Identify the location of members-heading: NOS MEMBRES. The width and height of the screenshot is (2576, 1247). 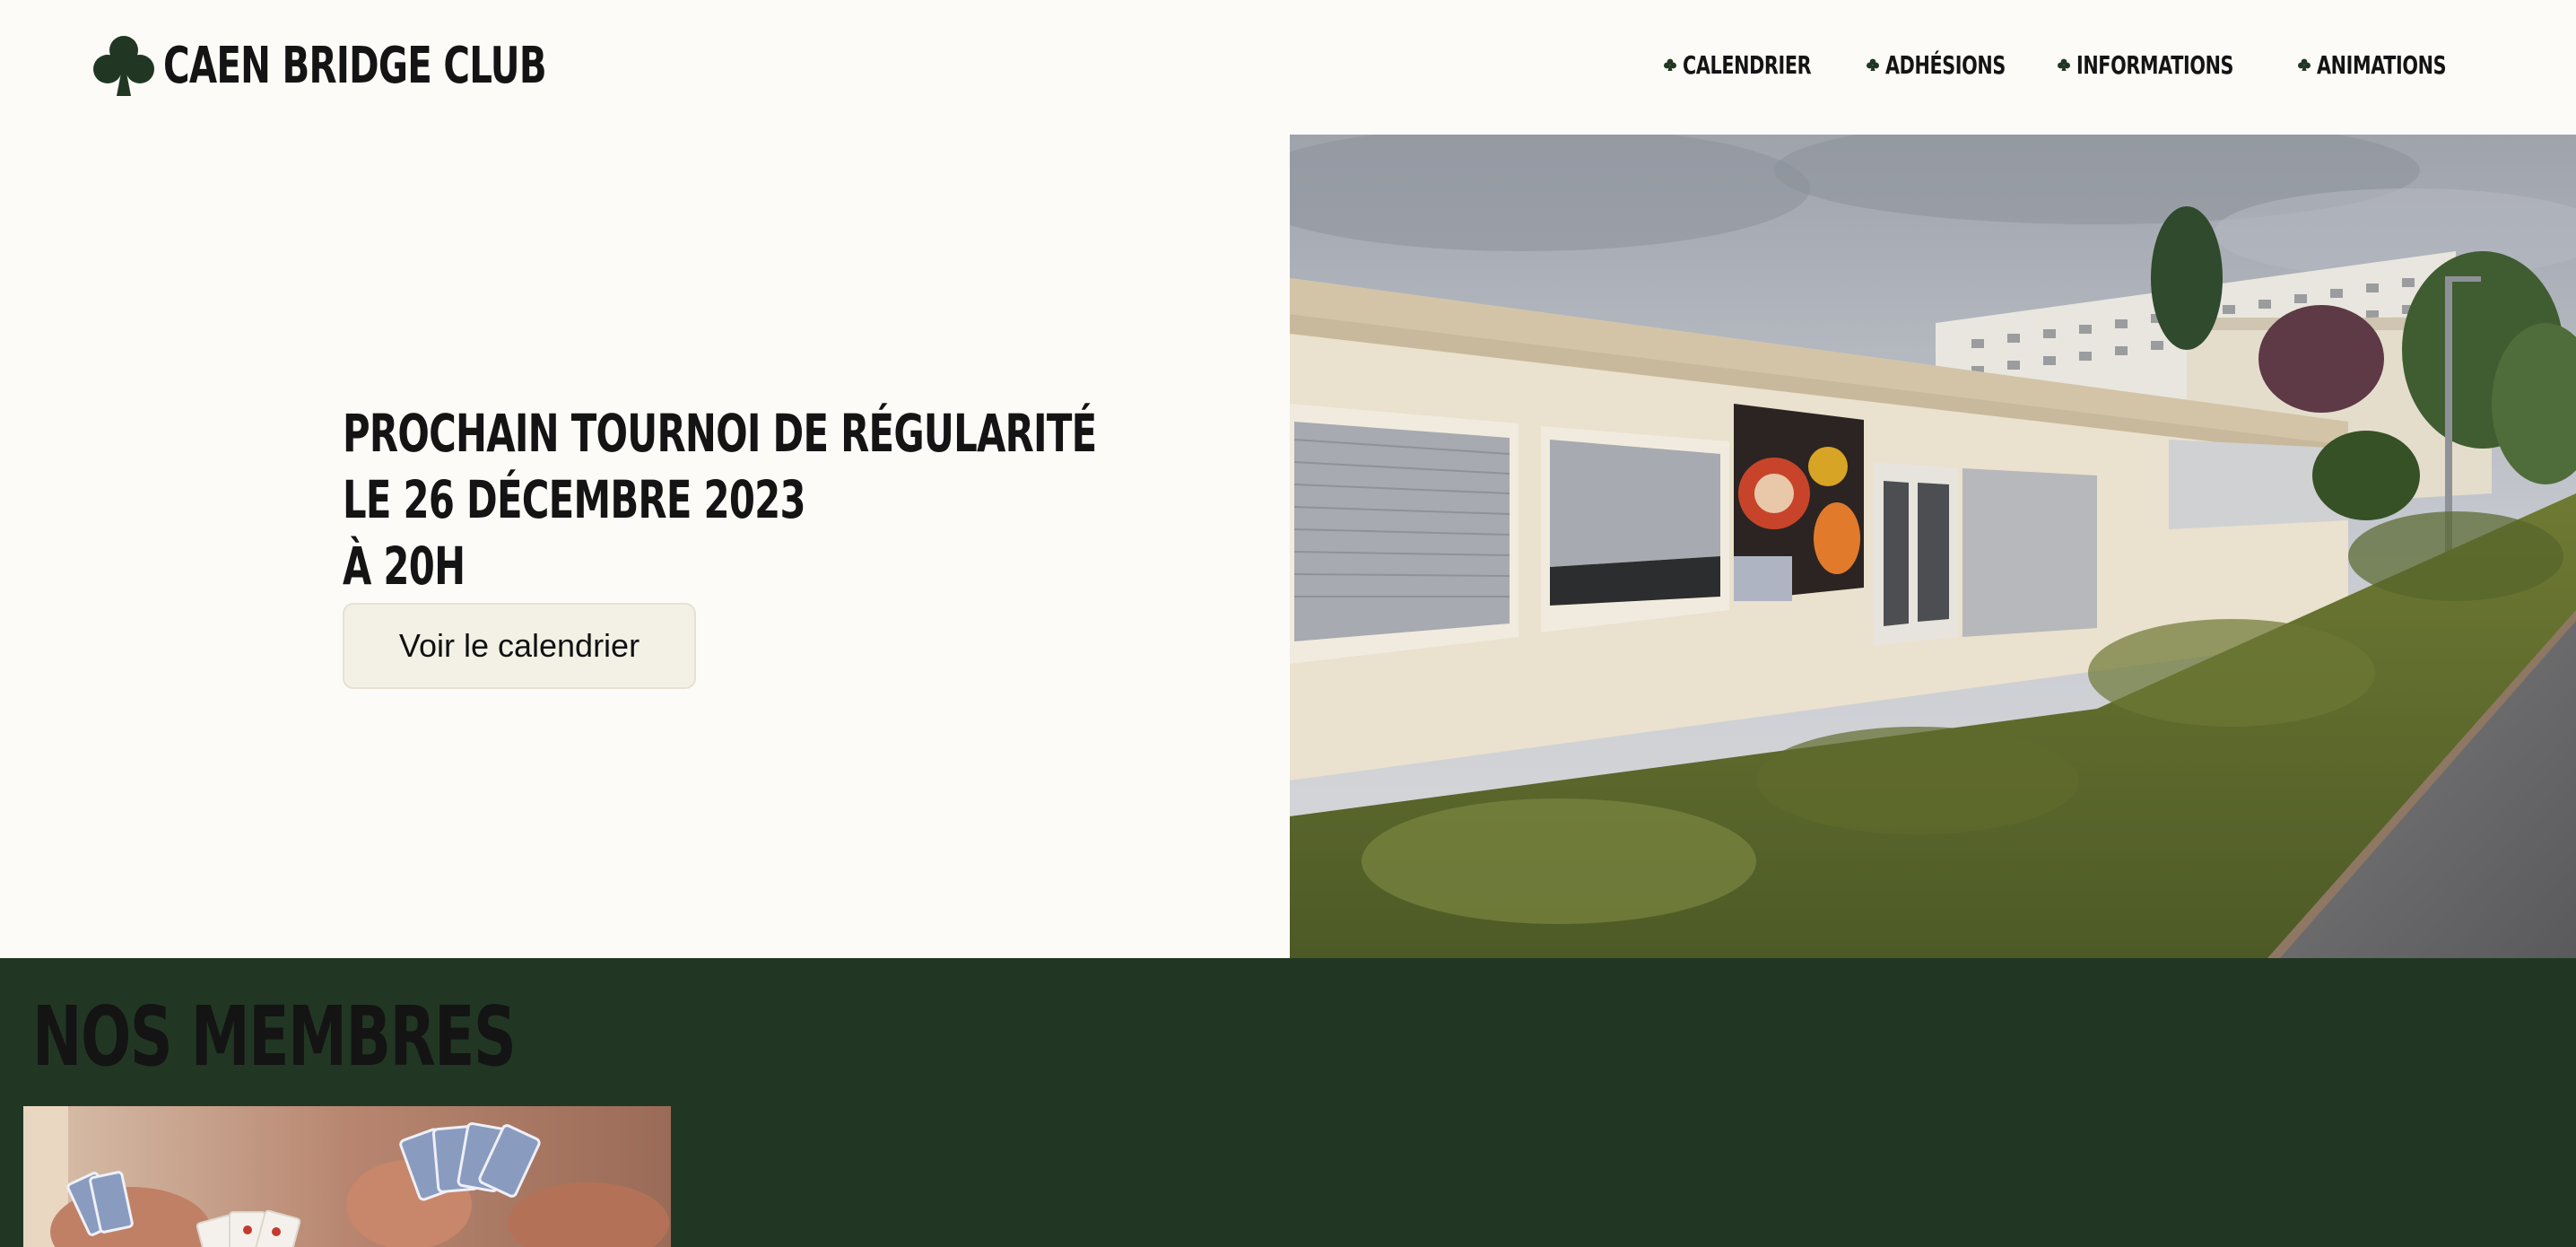
(274, 1037).